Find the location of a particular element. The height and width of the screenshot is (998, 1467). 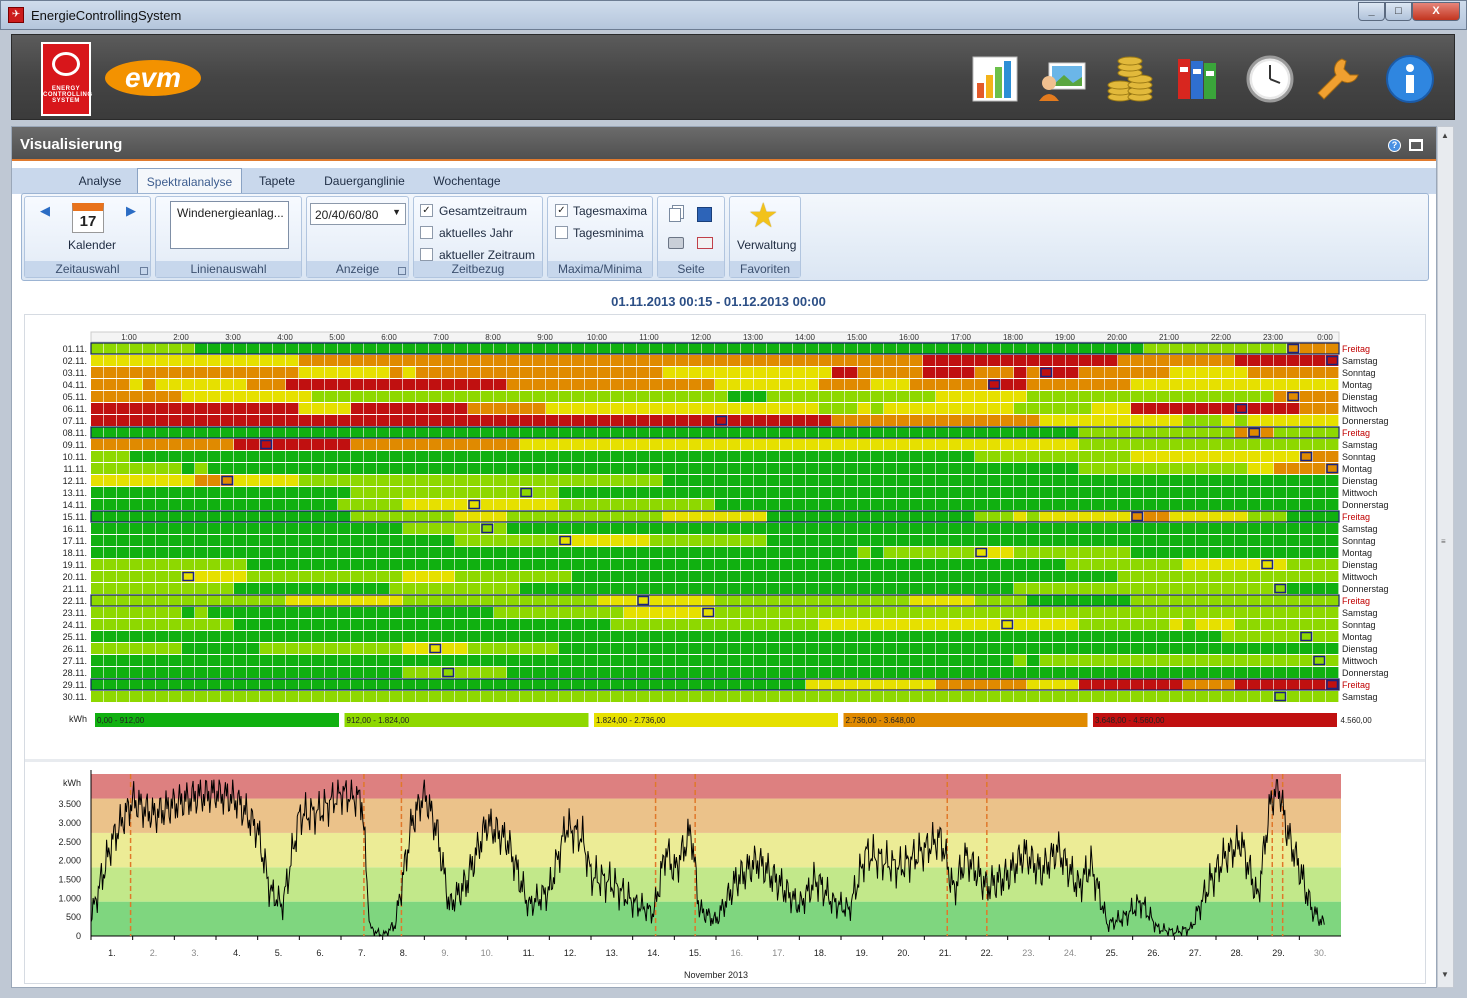

minimize-button: _ is located at coordinates (1371, 11).